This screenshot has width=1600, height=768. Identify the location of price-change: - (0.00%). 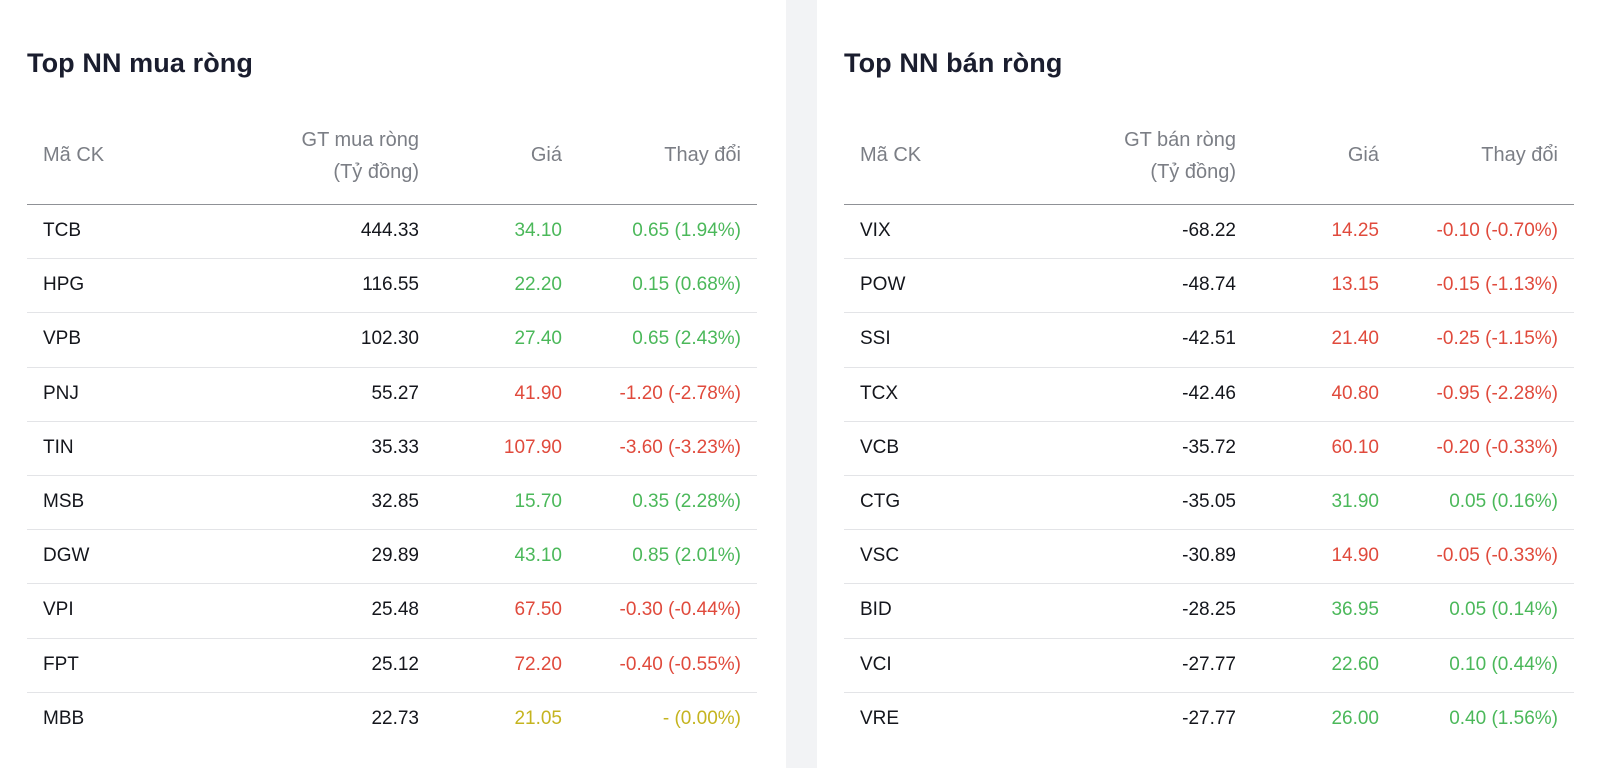
(701, 718).